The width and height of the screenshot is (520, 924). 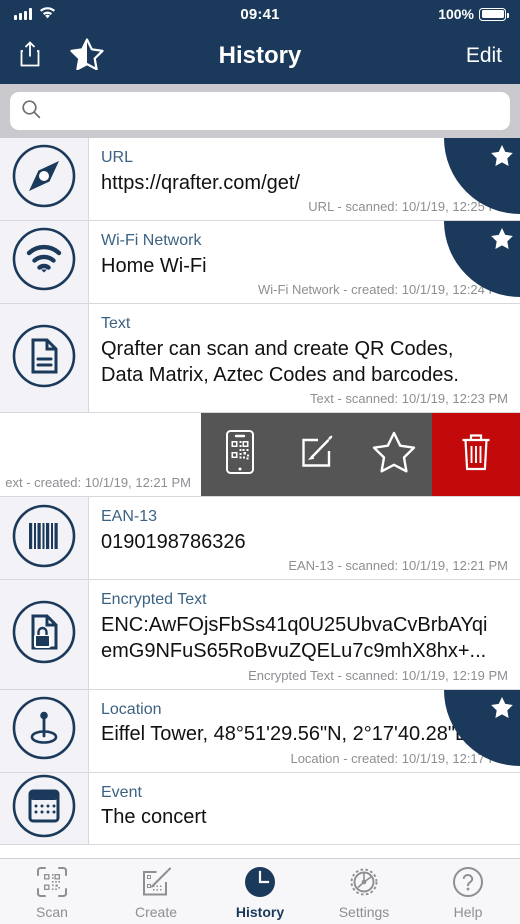 I want to click on row-meta-label: ext - created: 10/1/19, 12:21 PM, so click(x=98, y=483).